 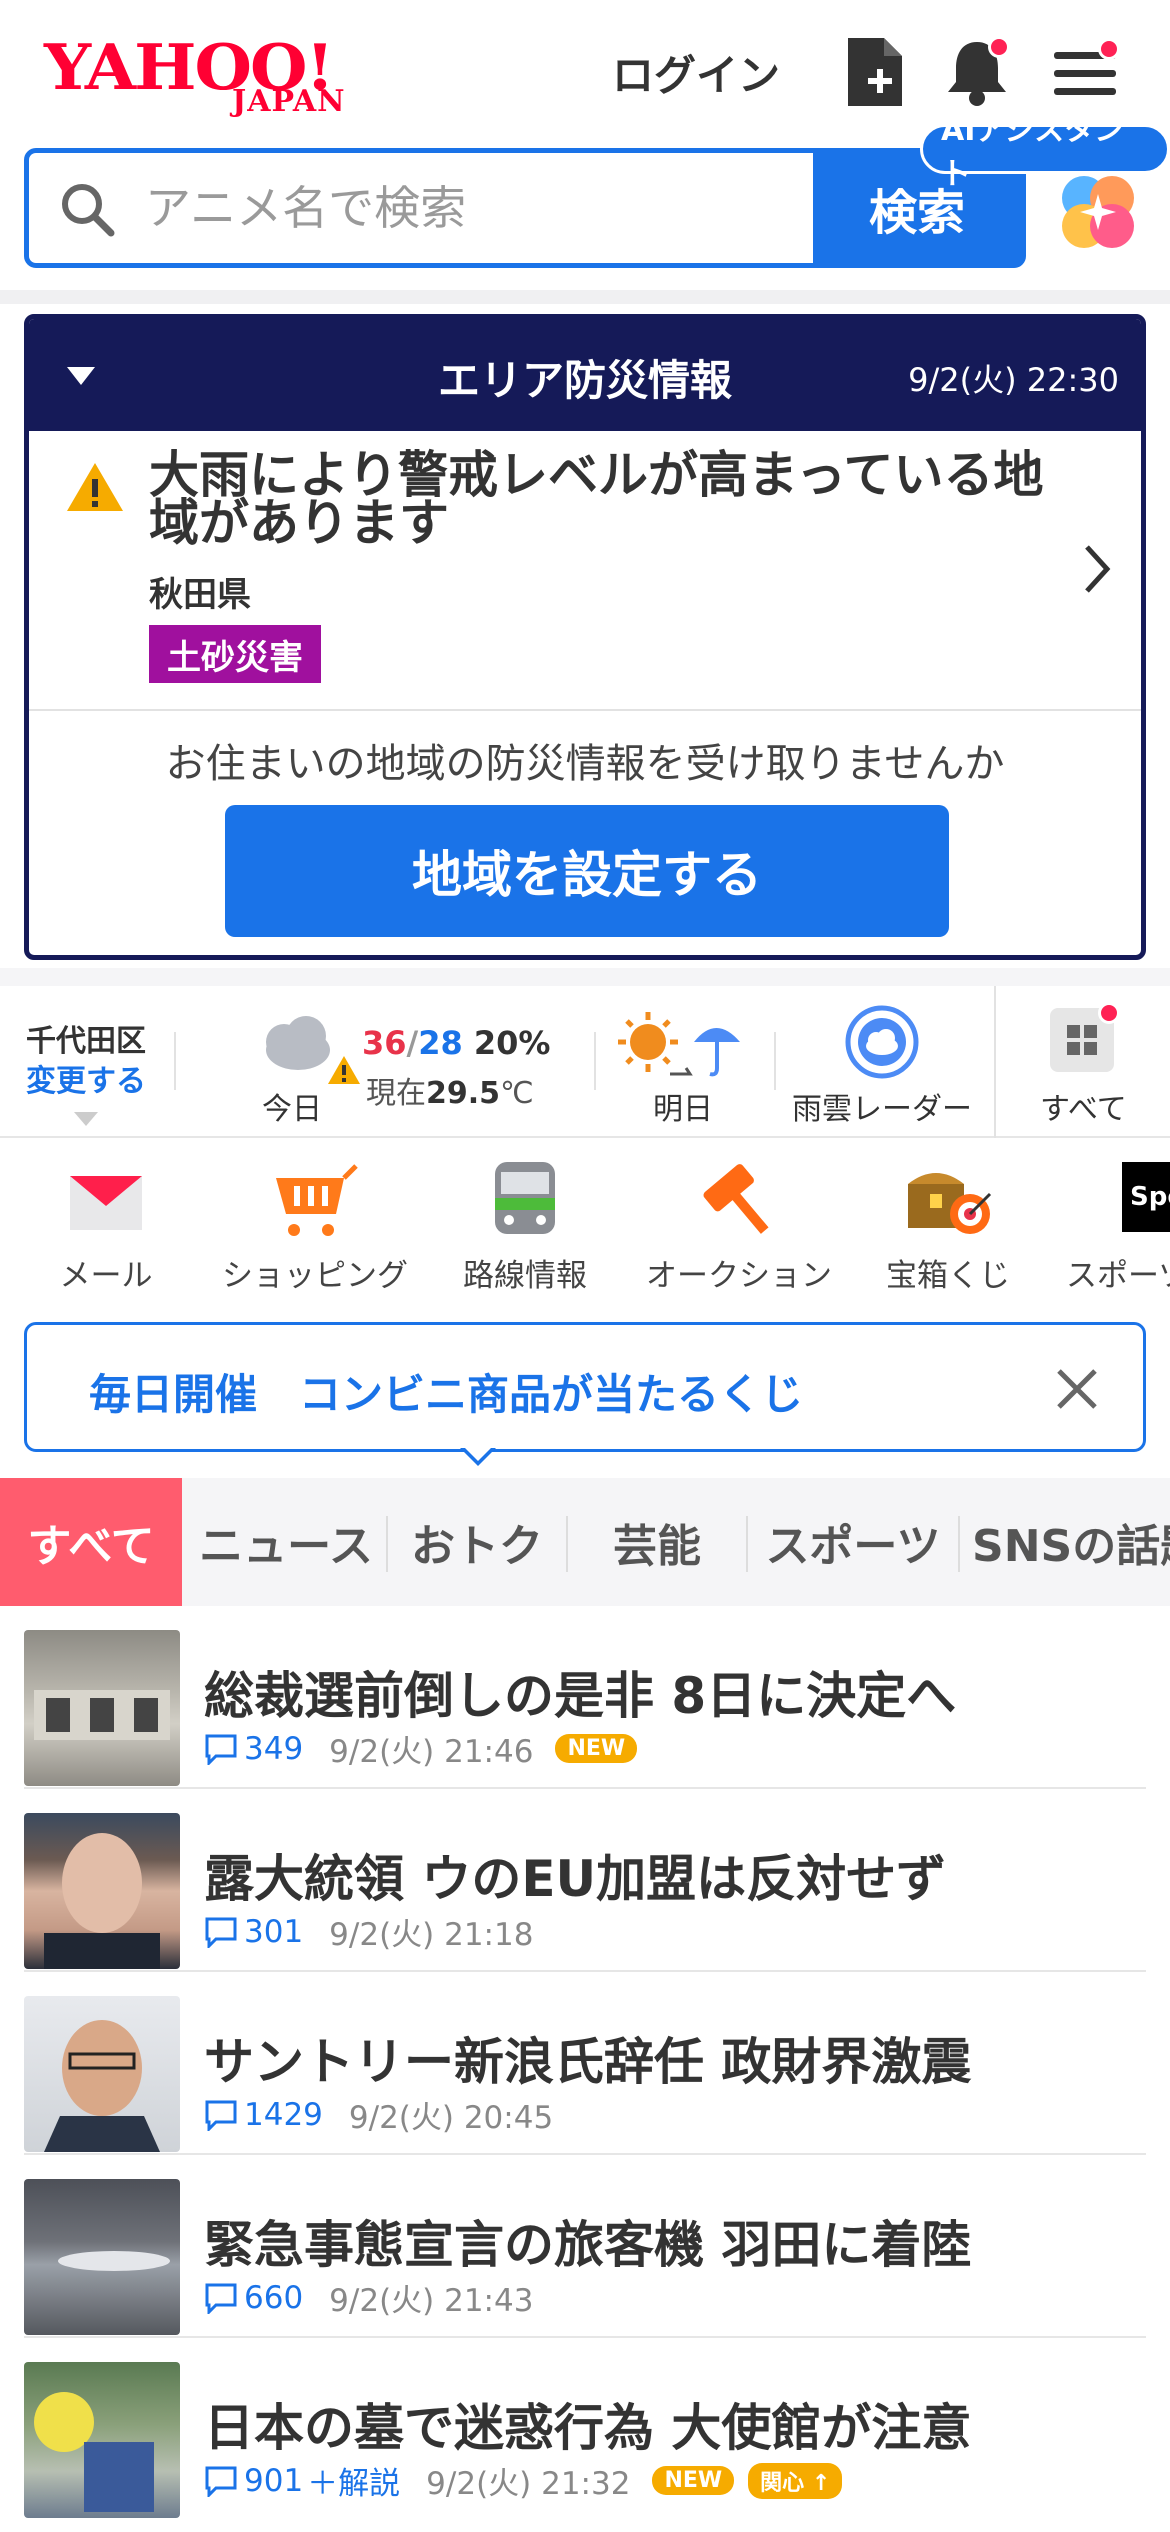 What do you see at coordinates (88, 210) in the screenshot?
I see `search-icon` at bounding box center [88, 210].